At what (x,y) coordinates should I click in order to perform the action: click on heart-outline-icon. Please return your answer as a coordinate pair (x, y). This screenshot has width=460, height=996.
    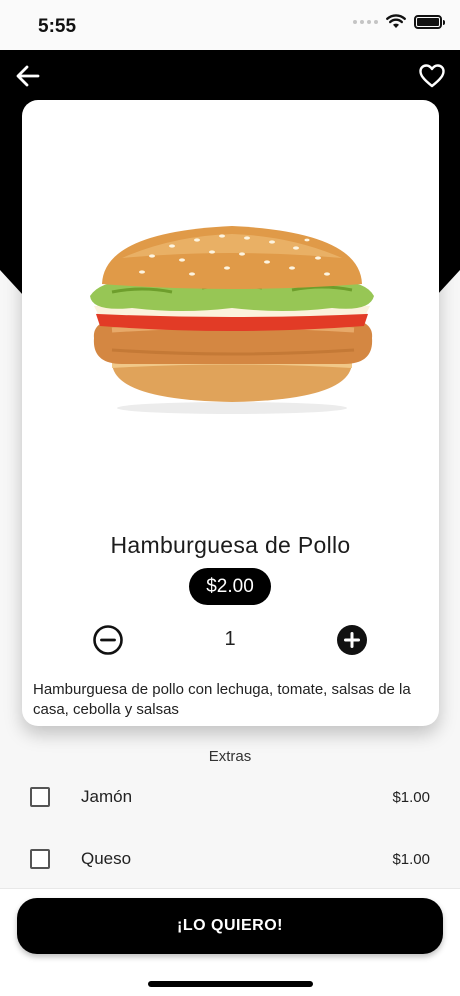
    Looking at the image, I should click on (432, 76).